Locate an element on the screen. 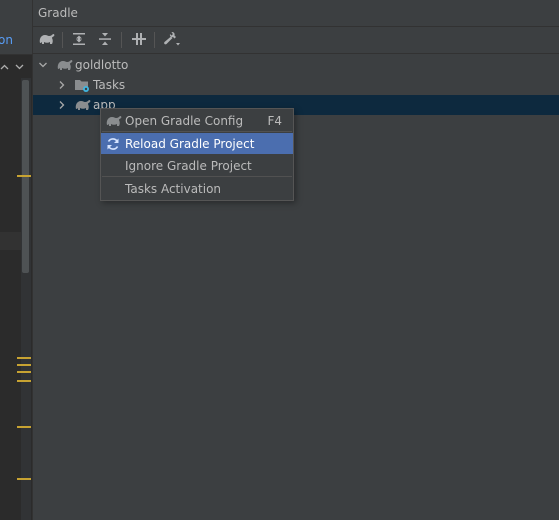 The image size is (559, 520). collapse-all-icon is located at coordinates (105, 40).